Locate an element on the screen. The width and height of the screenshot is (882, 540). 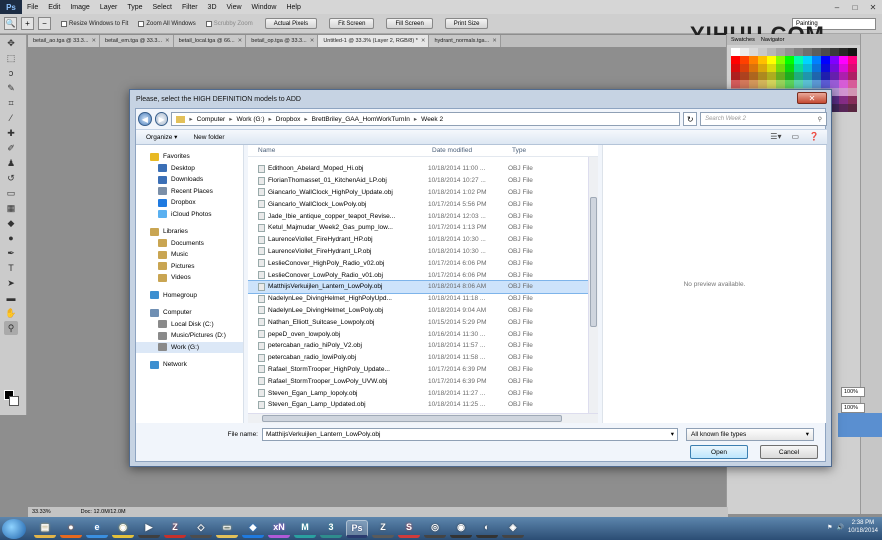
eraser-tool-icon: ▭ is located at coordinates (11, 193).